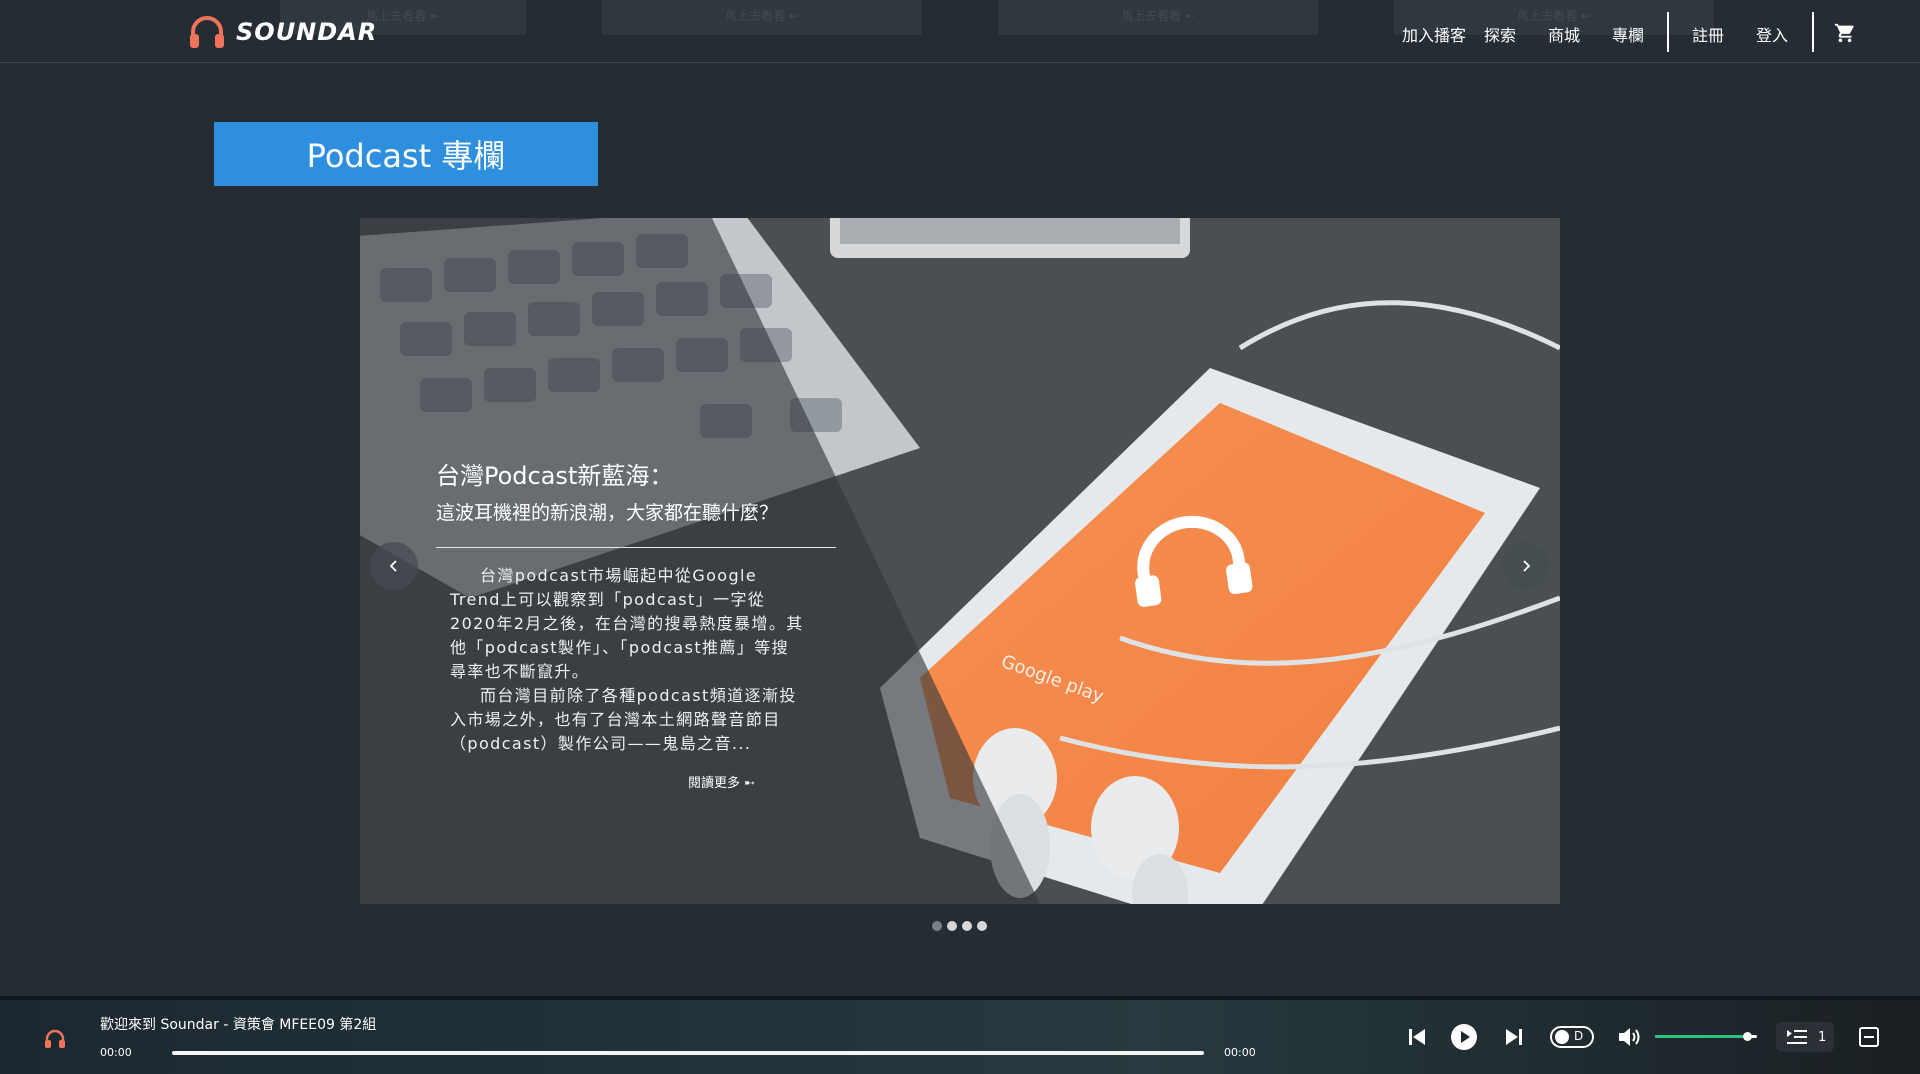  I want to click on nav-explore: 探索, so click(1500, 34).